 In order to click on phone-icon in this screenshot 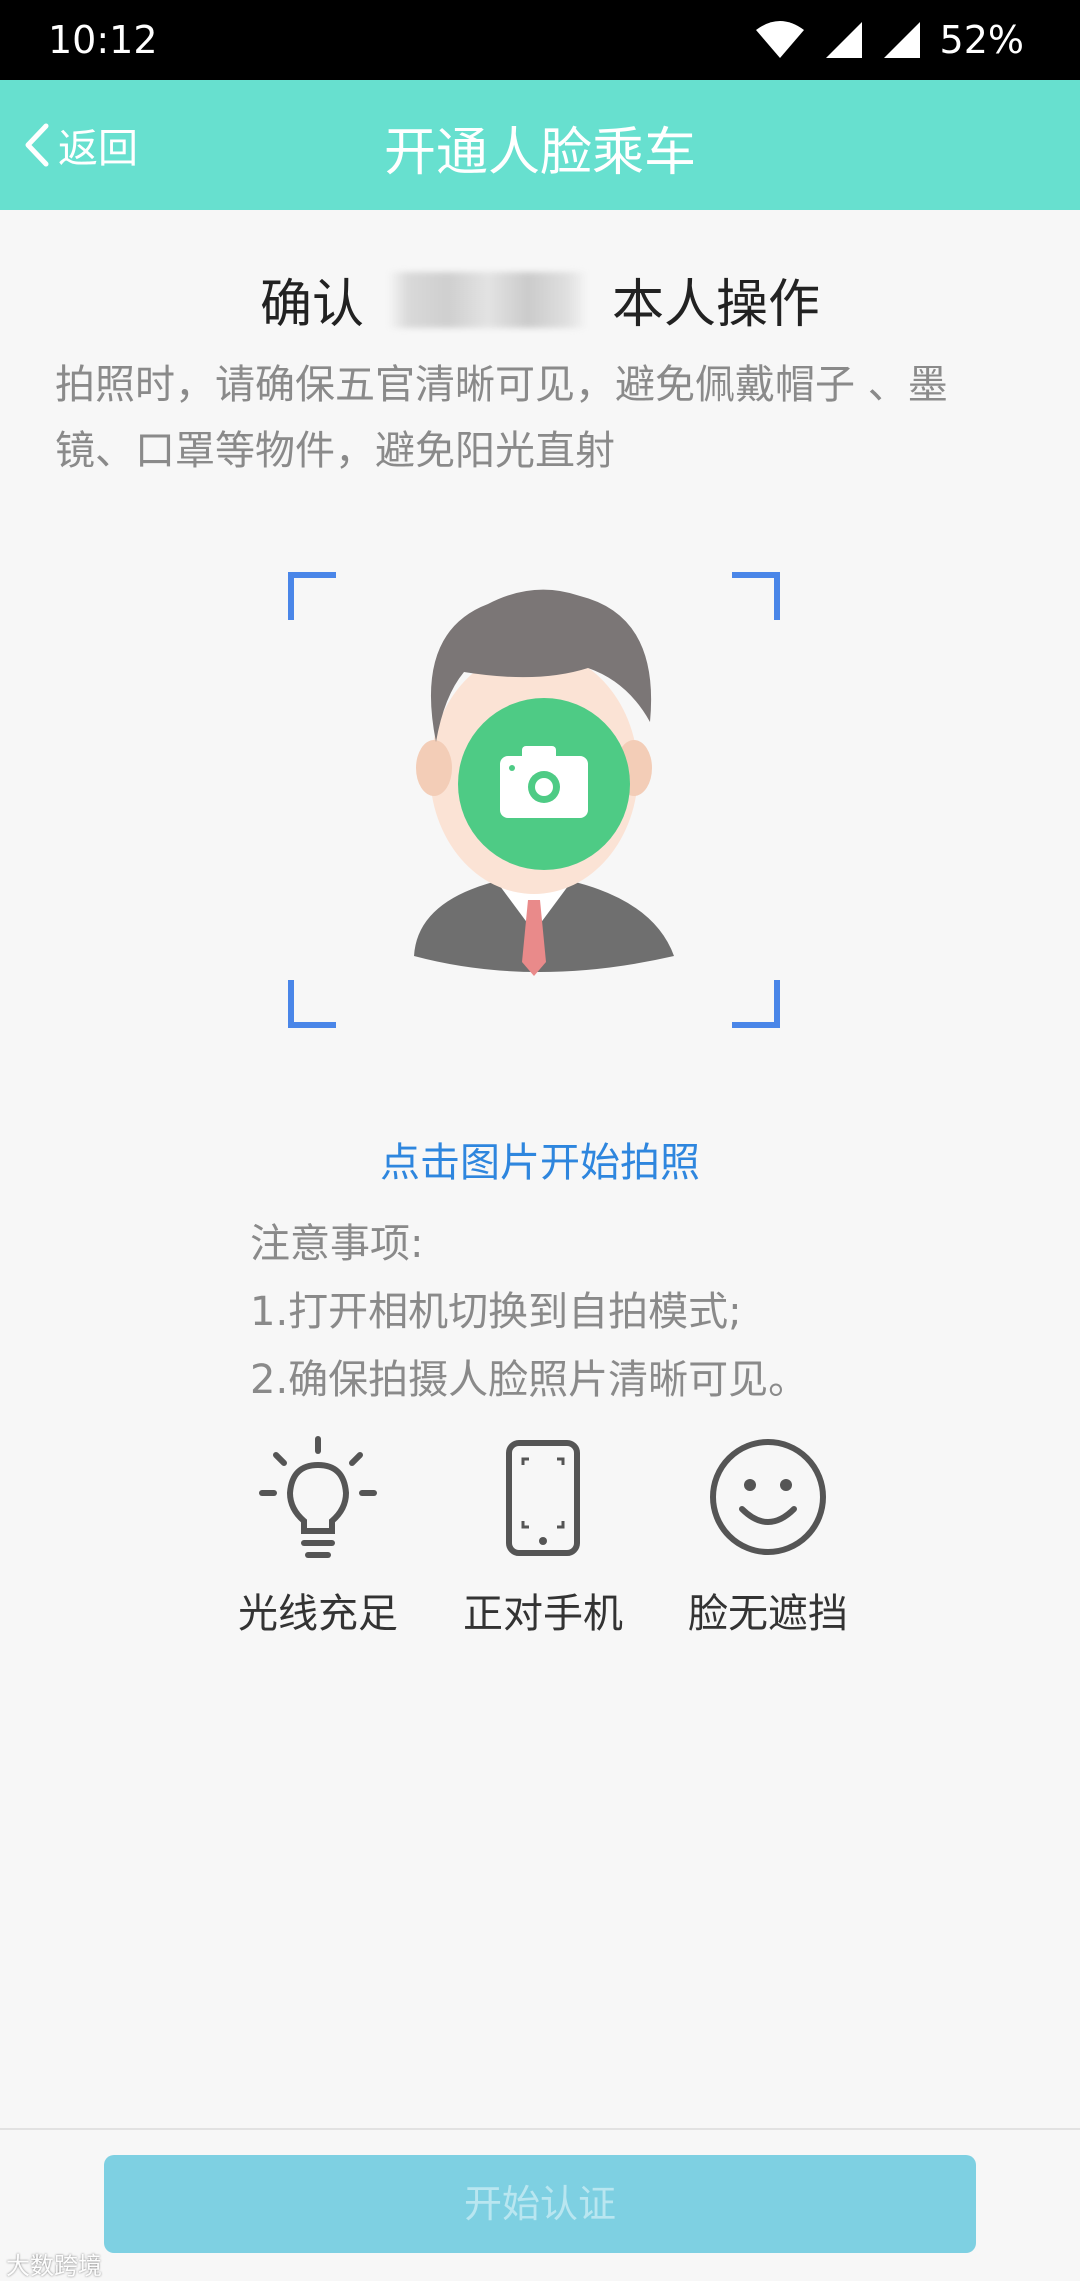, I will do `click(543, 1498)`.